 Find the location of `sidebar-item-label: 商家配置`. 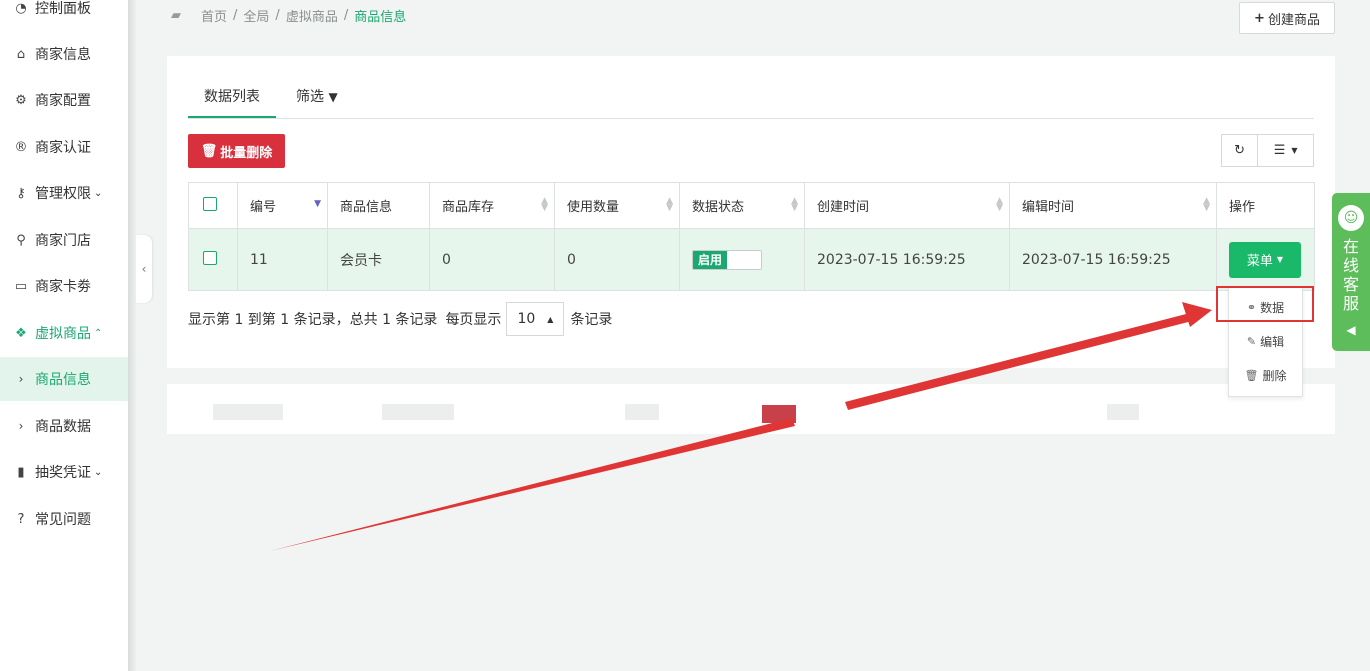

sidebar-item-label: 商家配置 is located at coordinates (63, 101).